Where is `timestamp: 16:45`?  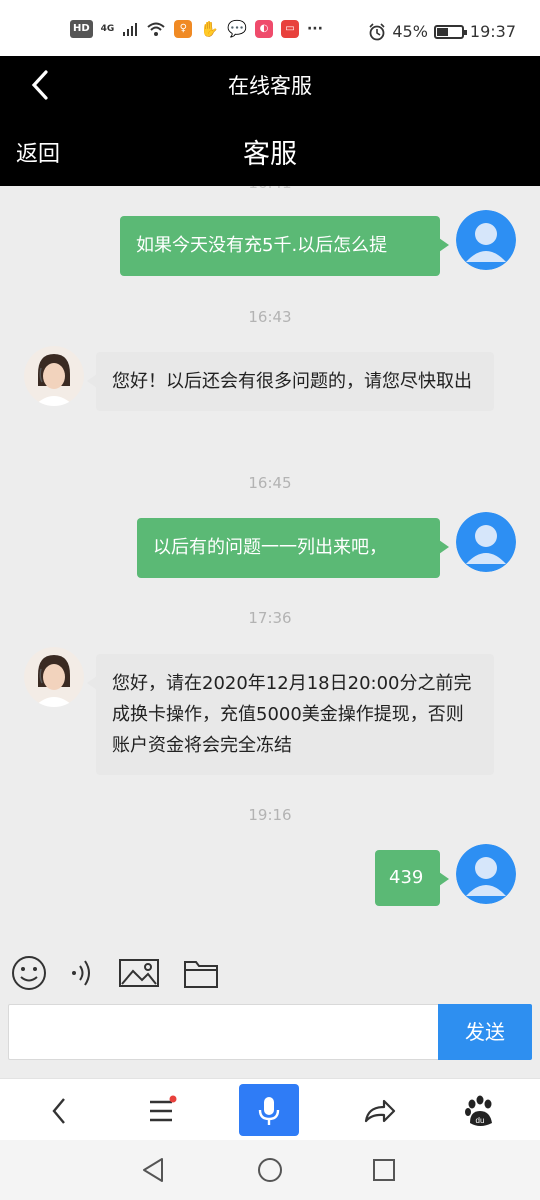 timestamp: 16:45 is located at coordinates (270, 483).